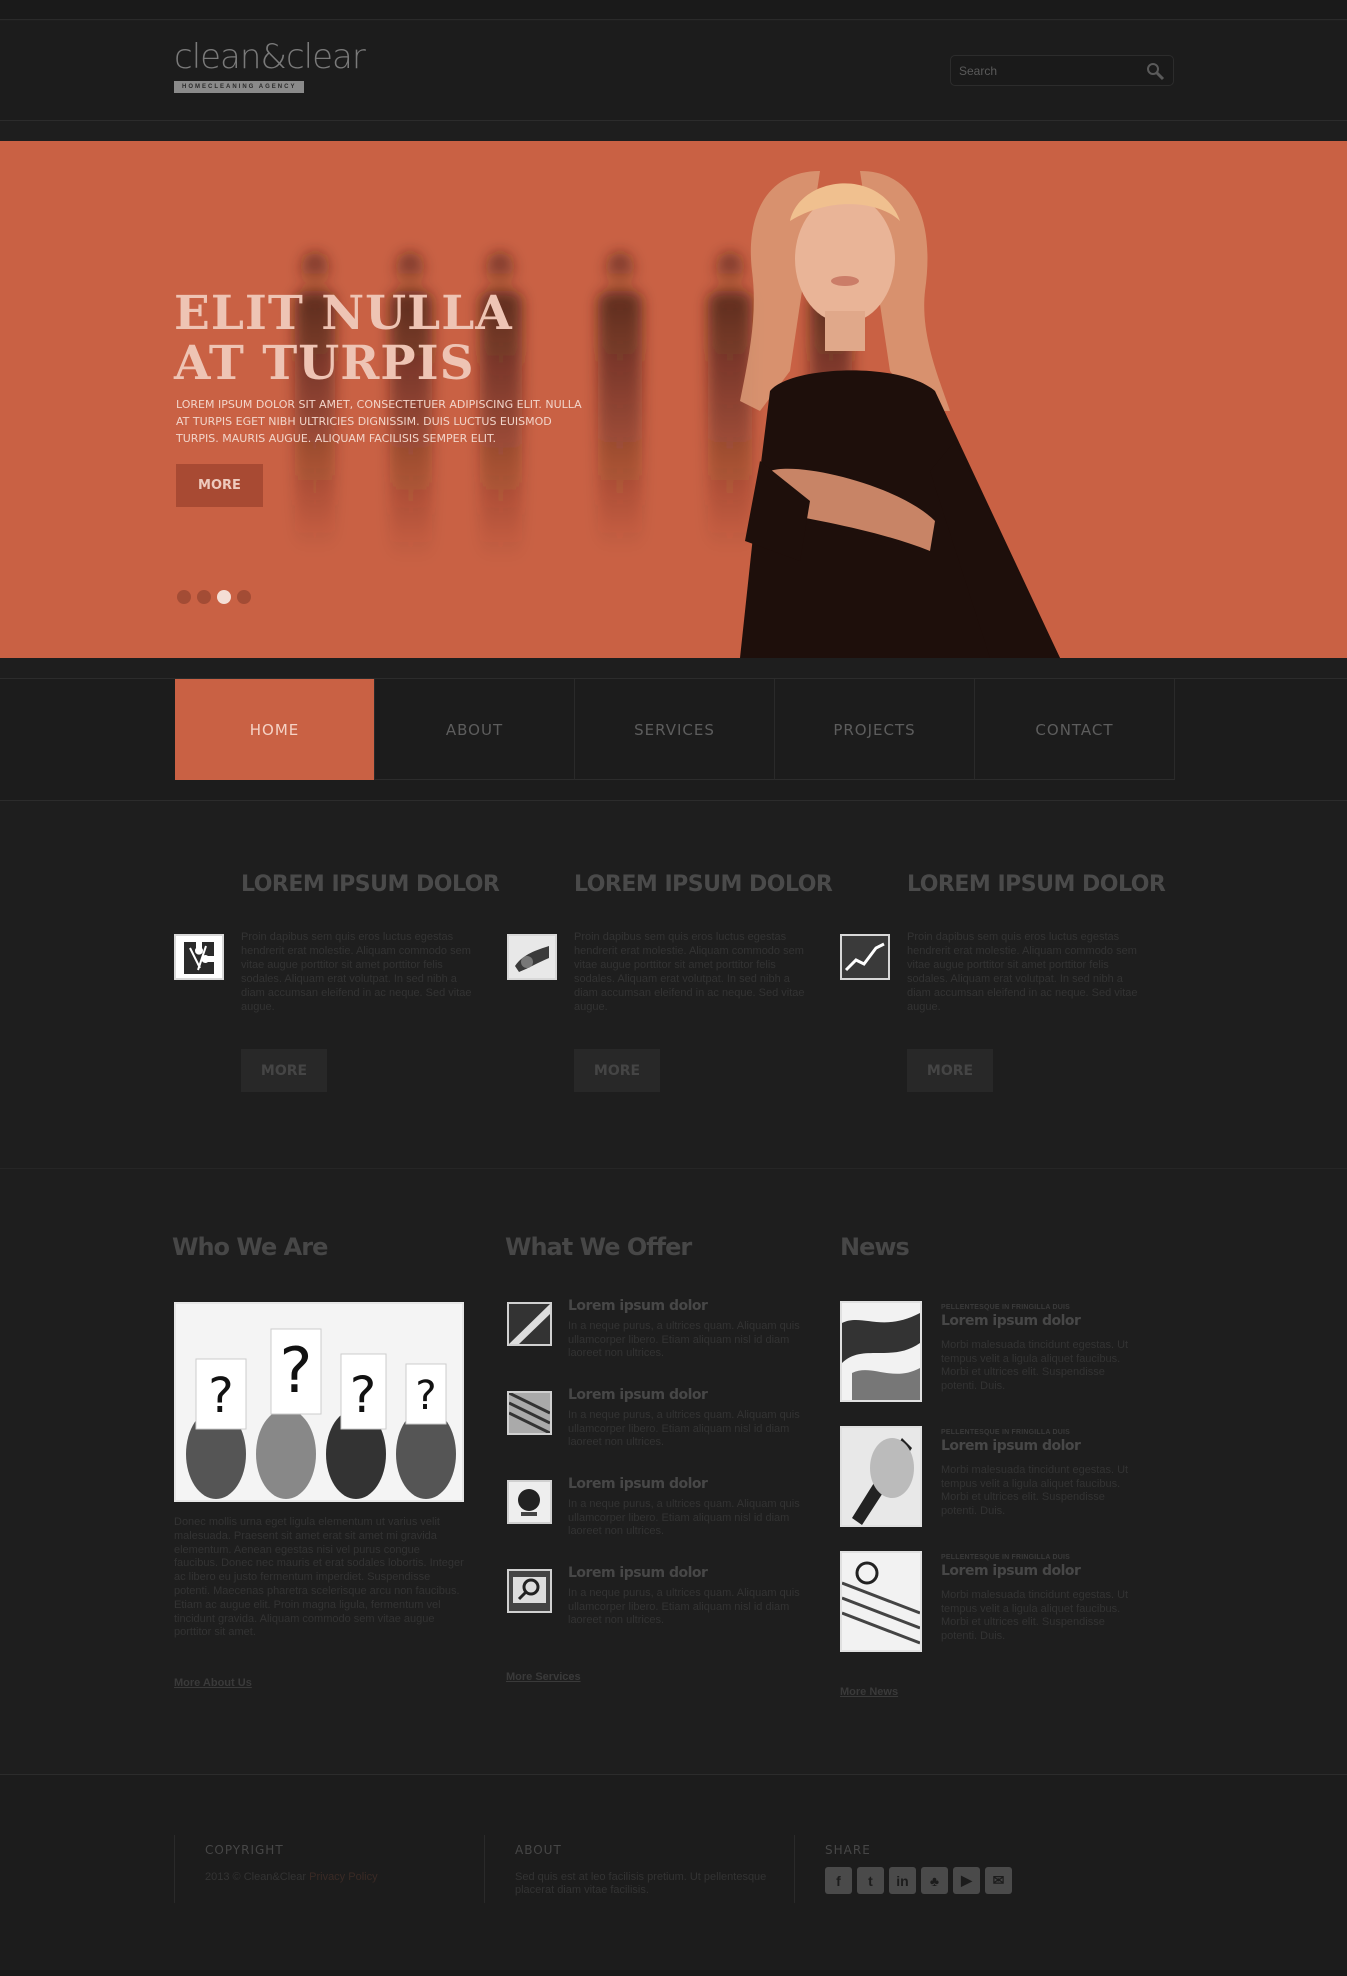 The width and height of the screenshot is (1347, 1976). What do you see at coordinates (538, 1850) in the screenshot?
I see `about-heading: ABOUT` at bounding box center [538, 1850].